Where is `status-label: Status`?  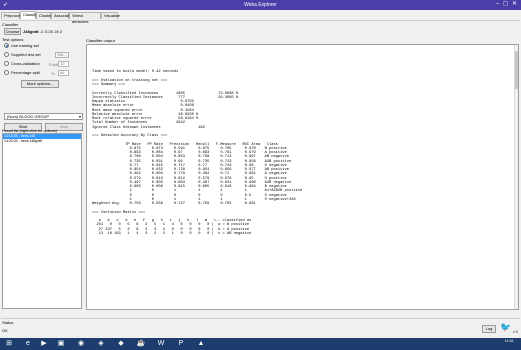
status-label: Status is located at coordinates (8, 322).